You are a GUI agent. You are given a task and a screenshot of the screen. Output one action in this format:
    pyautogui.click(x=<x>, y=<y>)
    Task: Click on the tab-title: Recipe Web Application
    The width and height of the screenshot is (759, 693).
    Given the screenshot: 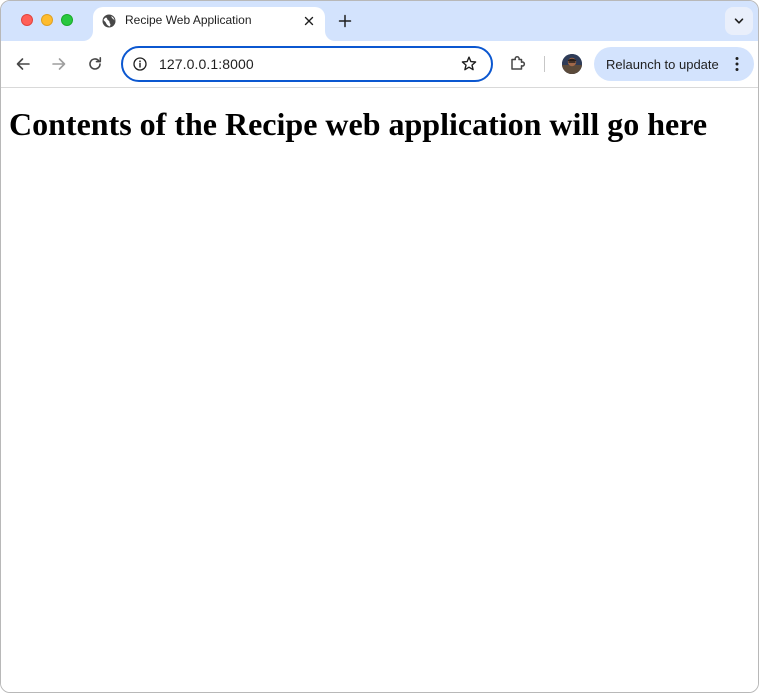 What is the action you would take?
    pyautogui.click(x=188, y=20)
    